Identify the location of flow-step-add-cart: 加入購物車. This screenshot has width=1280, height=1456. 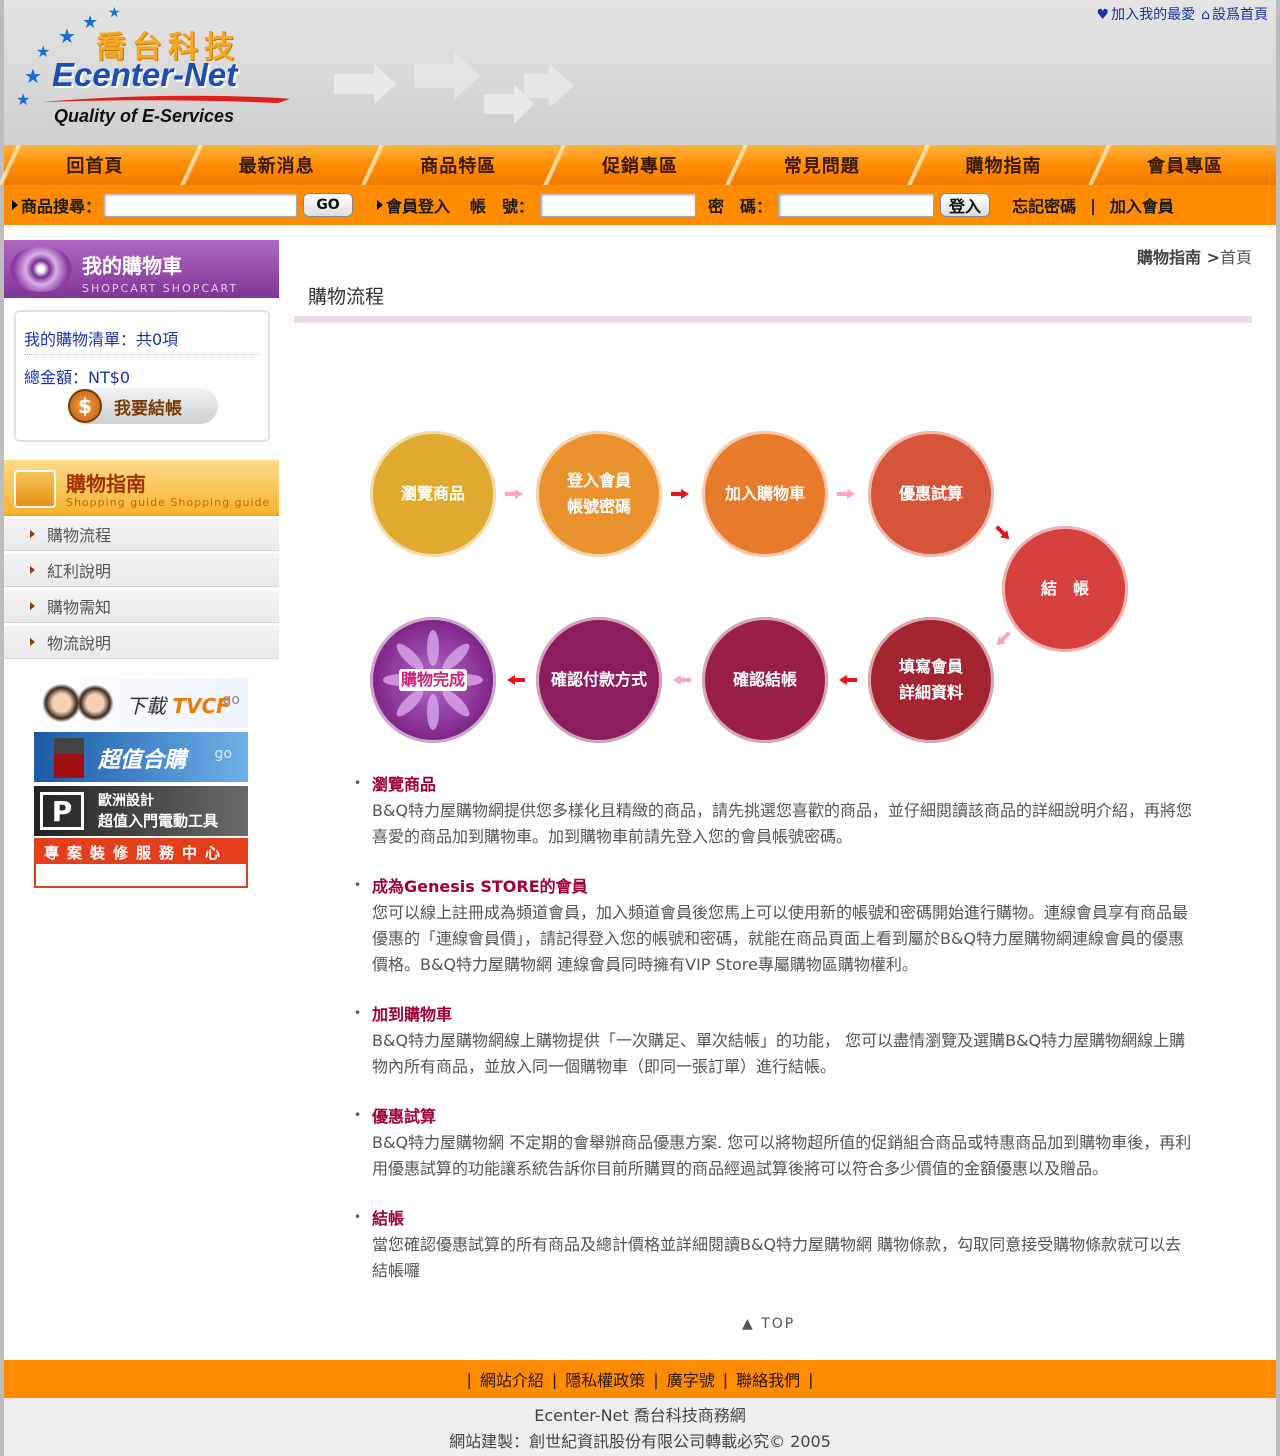
(765, 494).